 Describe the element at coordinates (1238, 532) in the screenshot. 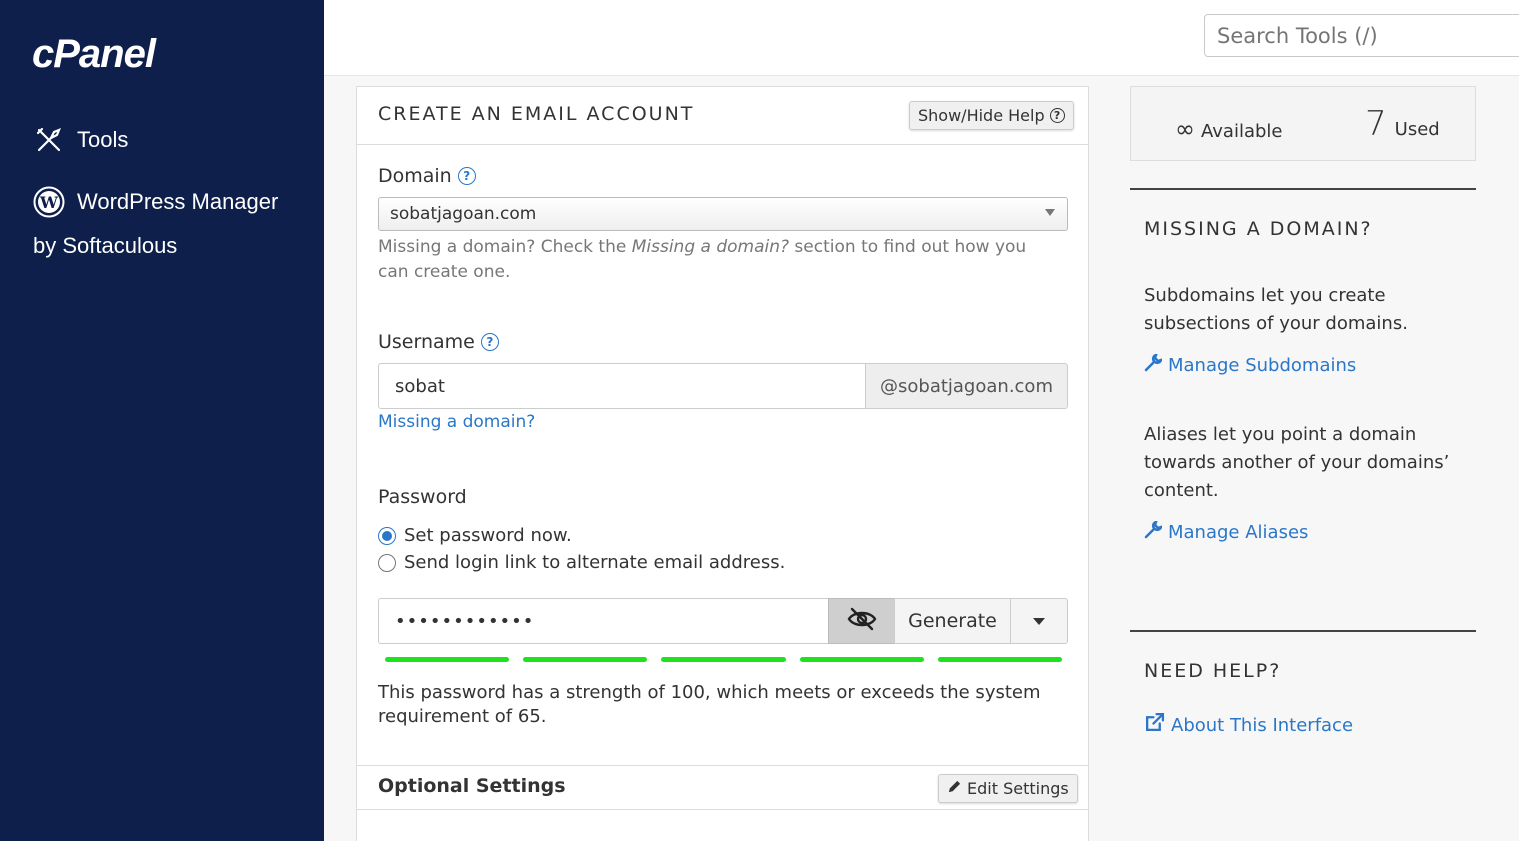

I see `link-label: Manage Aliases` at that location.